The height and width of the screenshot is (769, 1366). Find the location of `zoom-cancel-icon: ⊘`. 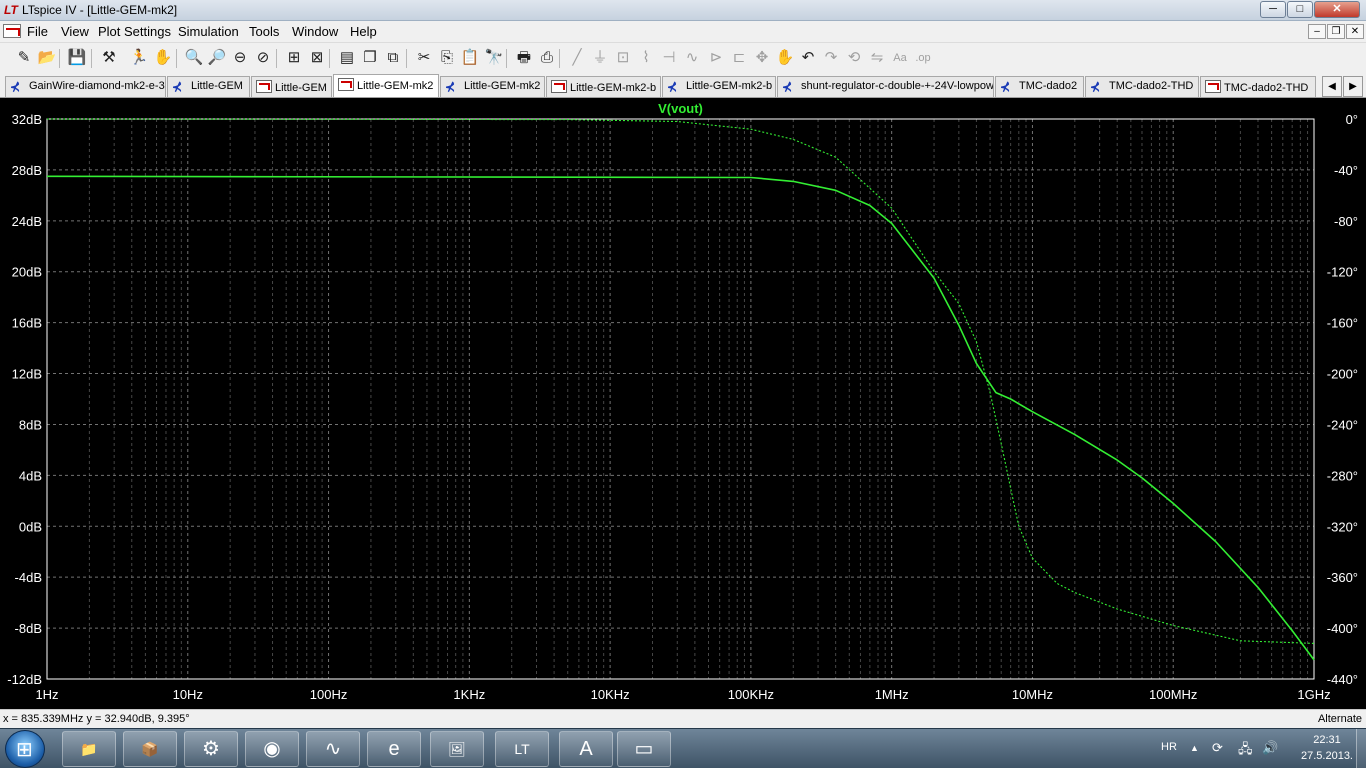

zoom-cancel-icon: ⊘ is located at coordinates (263, 58).